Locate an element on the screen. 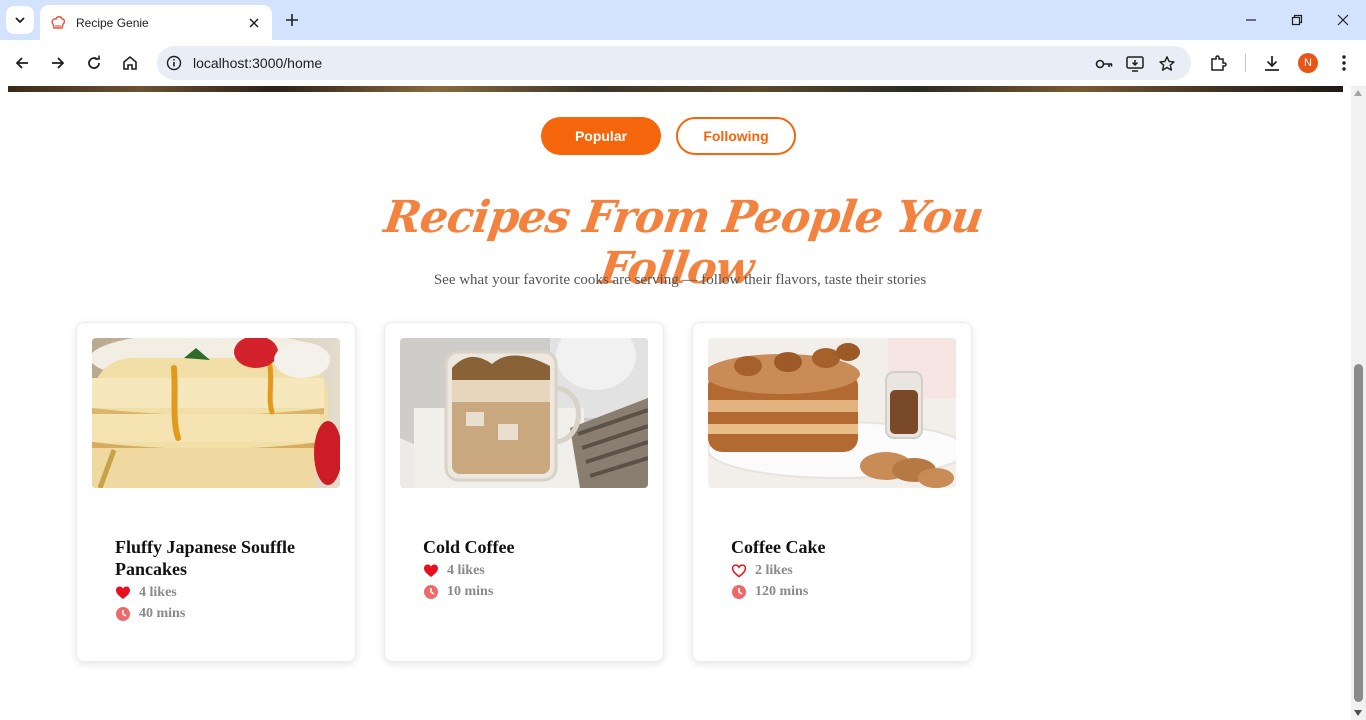 The width and height of the screenshot is (1366, 720). recipe-image-cold-coffee is located at coordinates (524, 413).